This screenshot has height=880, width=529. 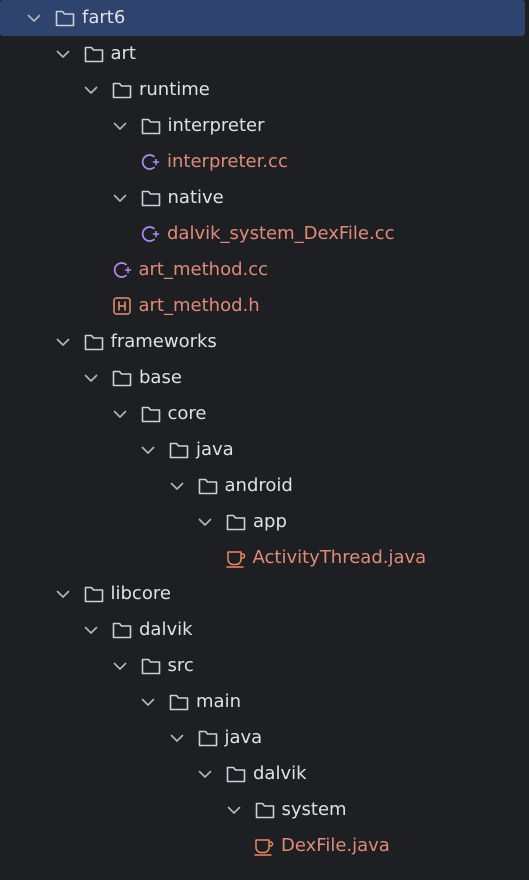 What do you see at coordinates (174, 89) in the screenshot?
I see `tree-node-label: runtime` at bounding box center [174, 89].